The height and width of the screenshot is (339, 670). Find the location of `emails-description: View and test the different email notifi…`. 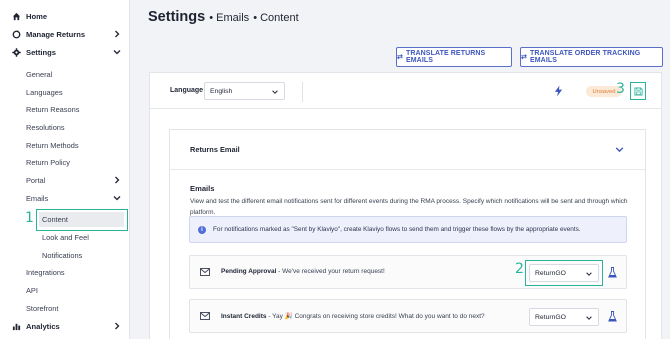

emails-description: View and test the different email notifi… is located at coordinates (409, 207).